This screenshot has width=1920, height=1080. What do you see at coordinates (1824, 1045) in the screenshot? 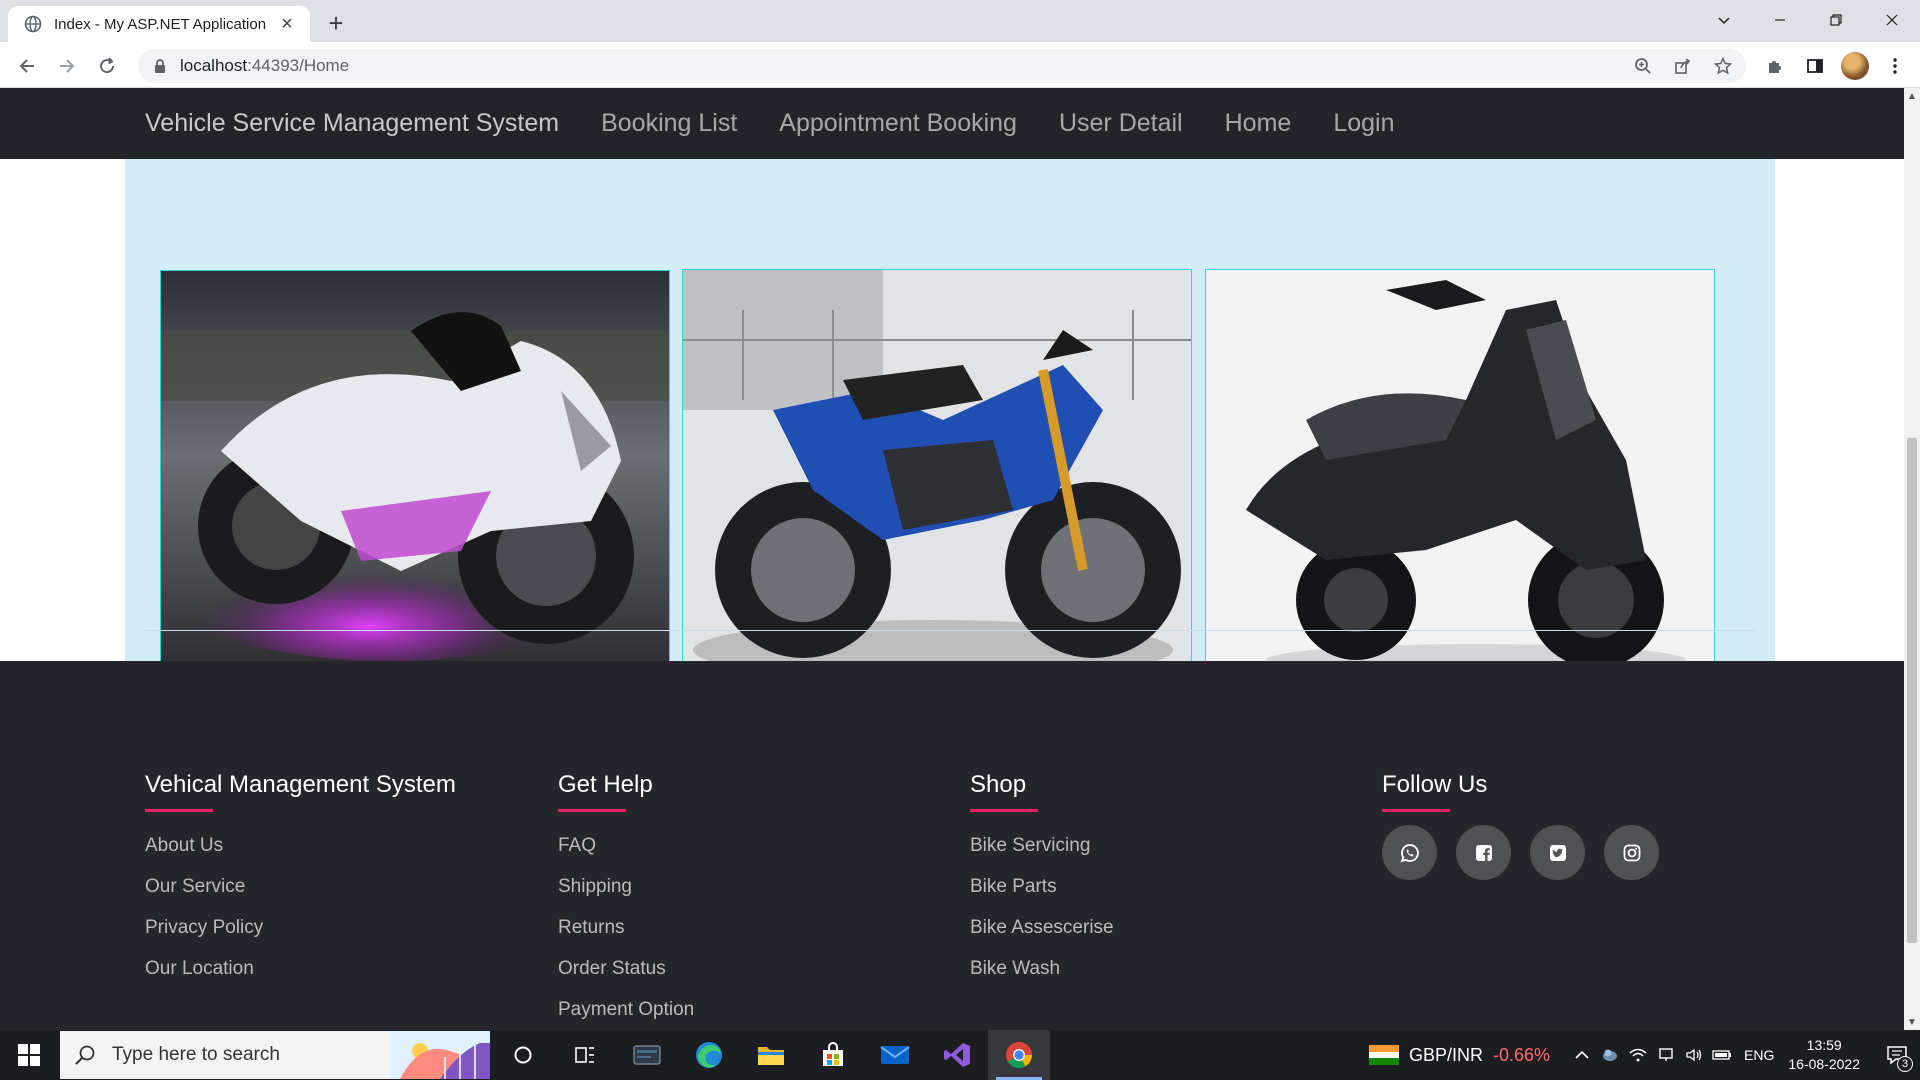
I see `clock-time: 13:59` at bounding box center [1824, 1045].